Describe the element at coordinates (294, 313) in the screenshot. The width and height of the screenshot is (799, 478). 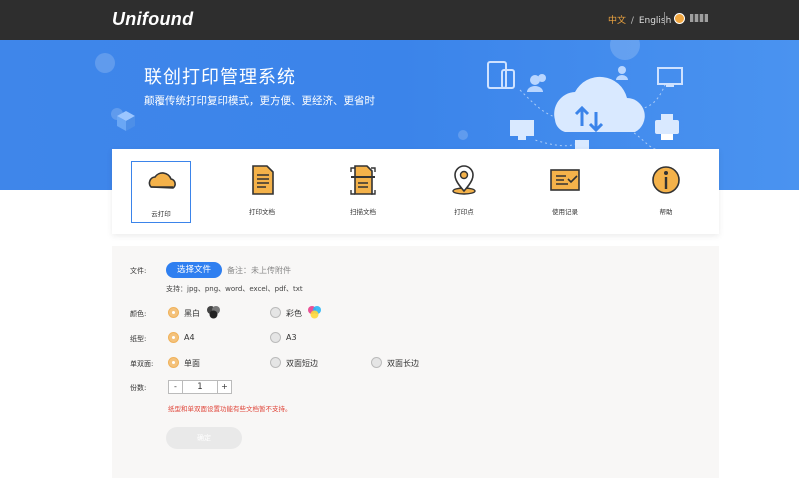
I see `color-color-label: 彩色` at that location.